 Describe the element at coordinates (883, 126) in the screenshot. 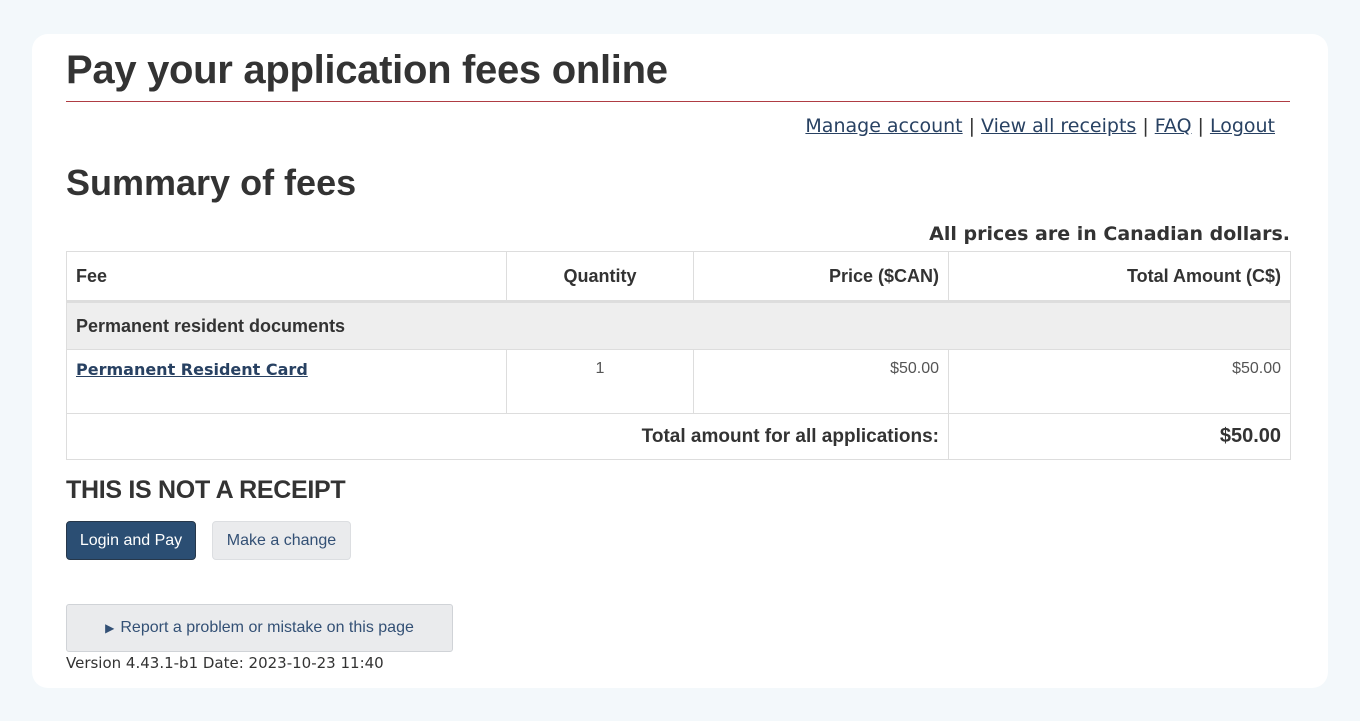

I see `manage-account-link: Manage account` at that location.